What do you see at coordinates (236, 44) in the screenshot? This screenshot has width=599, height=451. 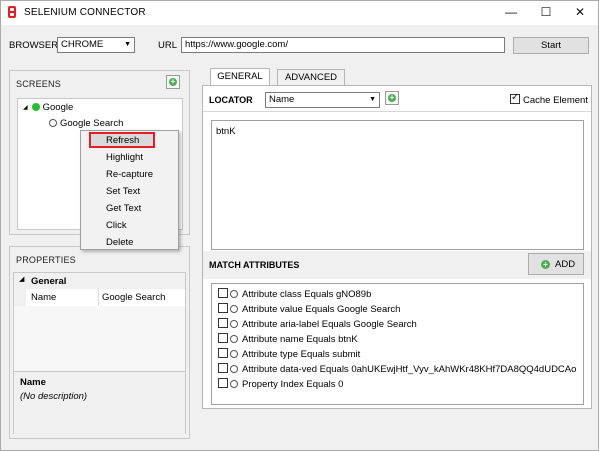 I see `url-input-value: https://www.google.com/` at bounding box center [236, 44].